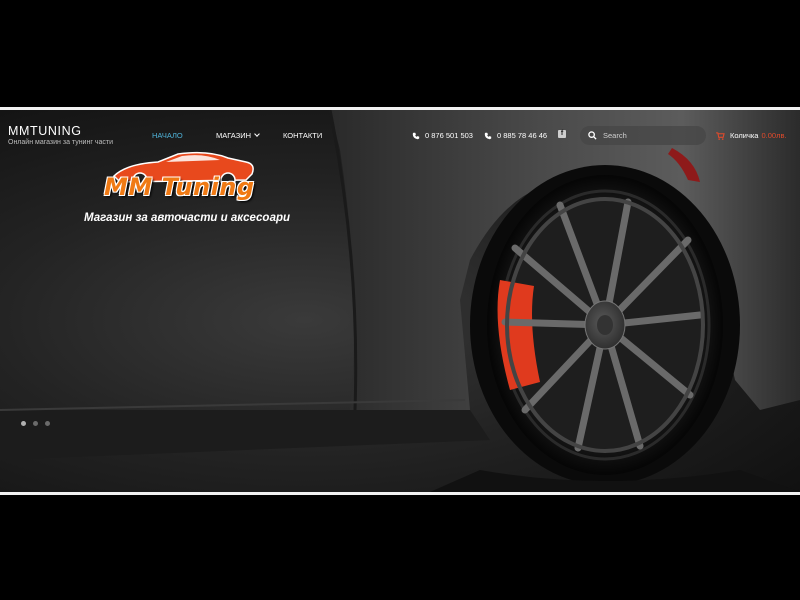 The image size is (800, 600). I want to click on cart-link: Количка 0.00лв., so click(751, 135).